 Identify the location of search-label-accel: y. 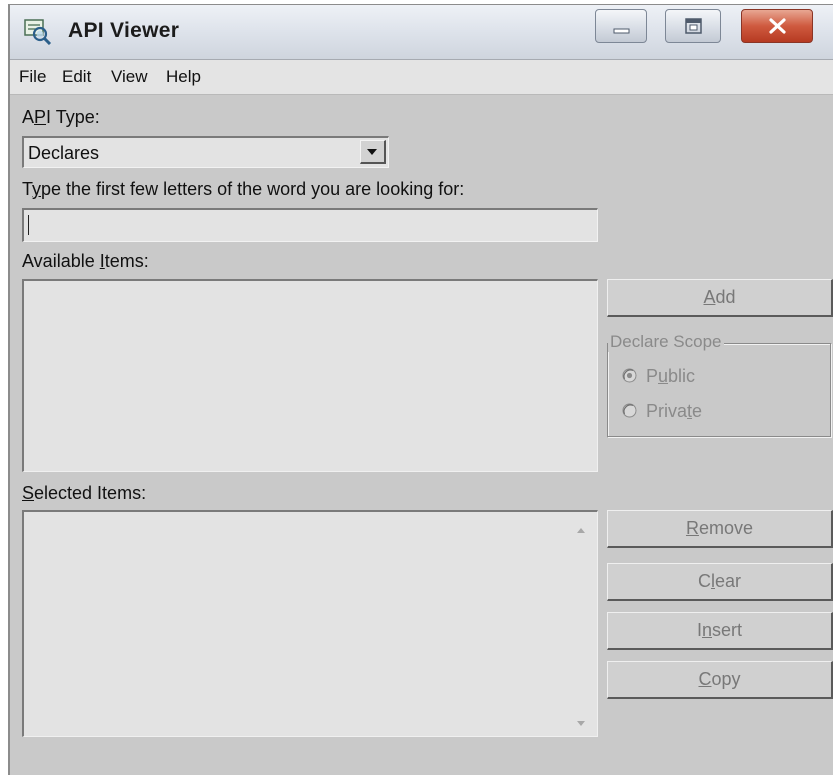
(37, 189).